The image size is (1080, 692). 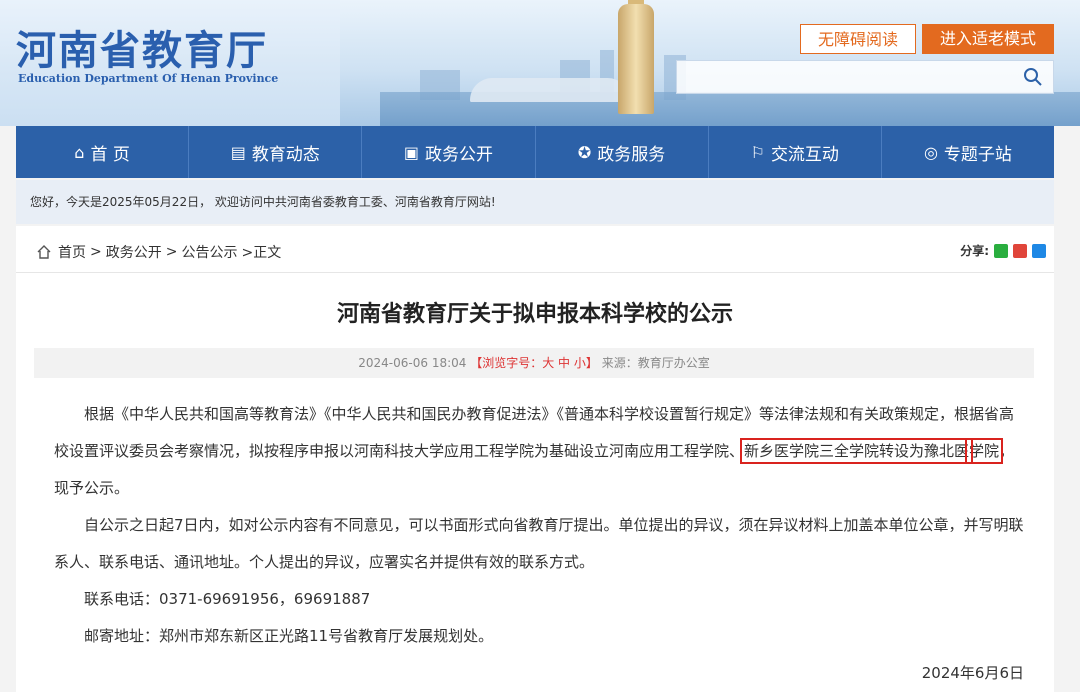 What do you see at coordinates (984, 451) in the screenshot?
I see `highlighted-text: 学院` at bounding box center [984, 451].